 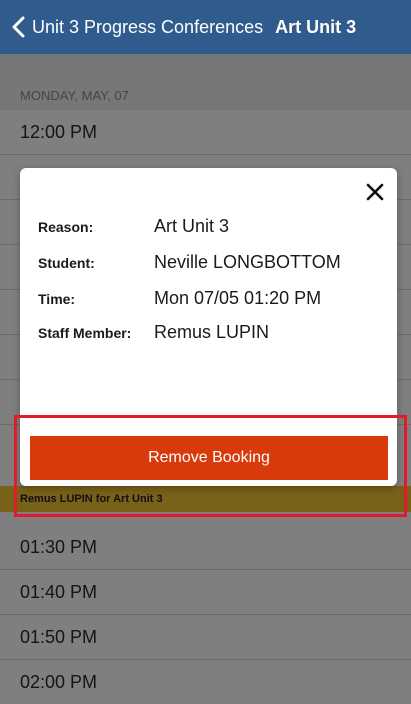 What do you see at coordinates (148, 26) in the screenshot?
I see `back-button-label: Unit 3 Progress Conferences` at bounding box center [148, 26].